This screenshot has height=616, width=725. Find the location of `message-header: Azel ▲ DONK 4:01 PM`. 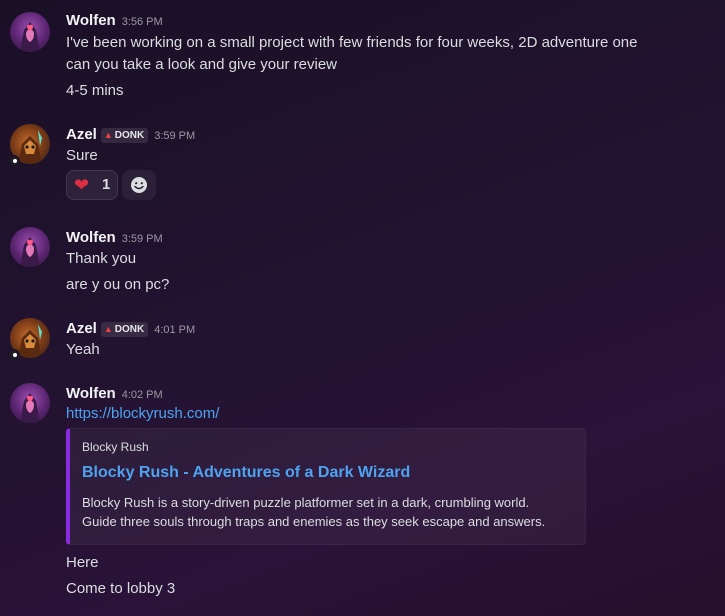

message-header: Azel ▲ DONK 4:01 PM is located at coordinates (130, 328).